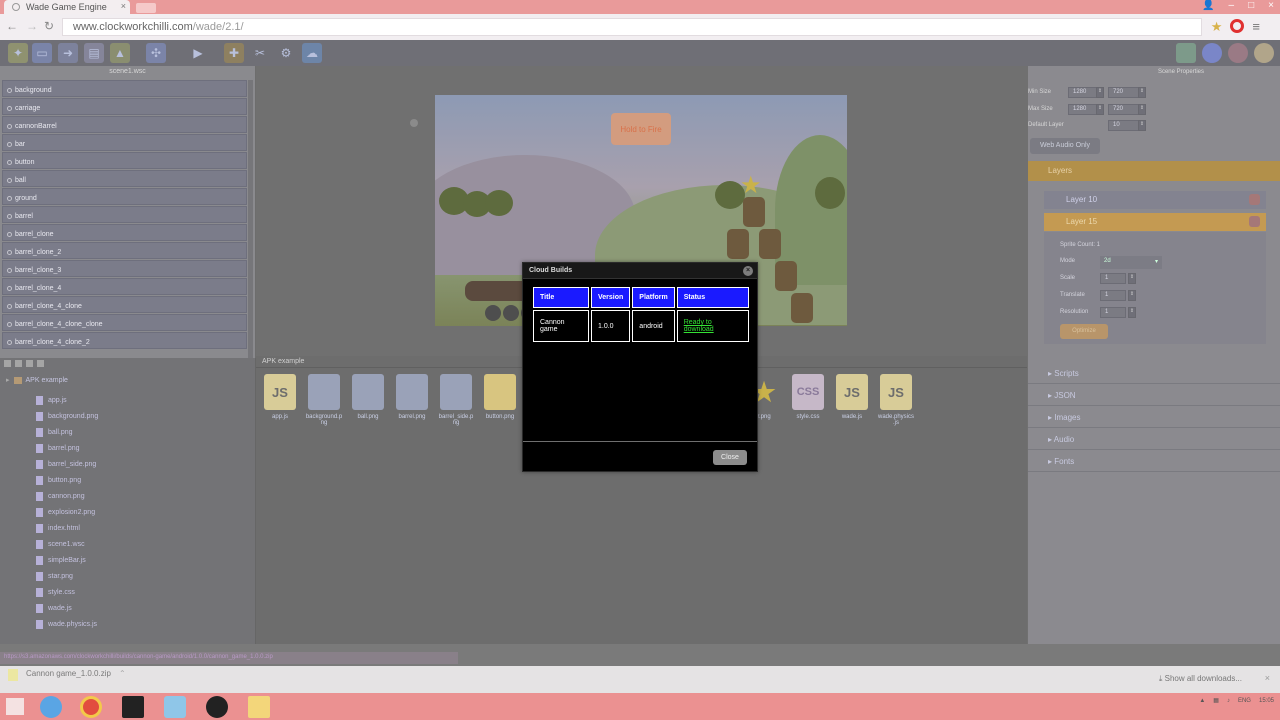 This screenshot has width=1280, height=720. What do you see at coordinates (368, 397) in the screenshot?
I see `asset-item: ball.png` at bounding box center [368, 397].